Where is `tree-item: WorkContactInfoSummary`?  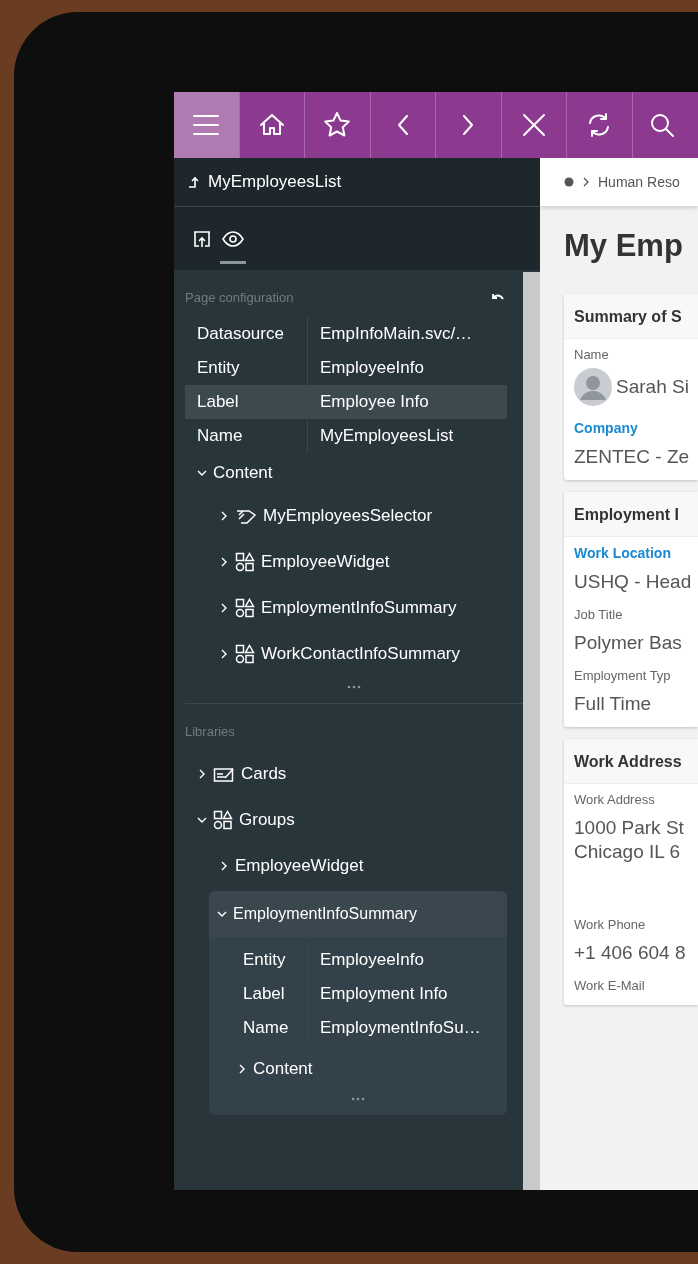
tree-item: WorkContactInfoSummary is located at coordinates (361, 654).